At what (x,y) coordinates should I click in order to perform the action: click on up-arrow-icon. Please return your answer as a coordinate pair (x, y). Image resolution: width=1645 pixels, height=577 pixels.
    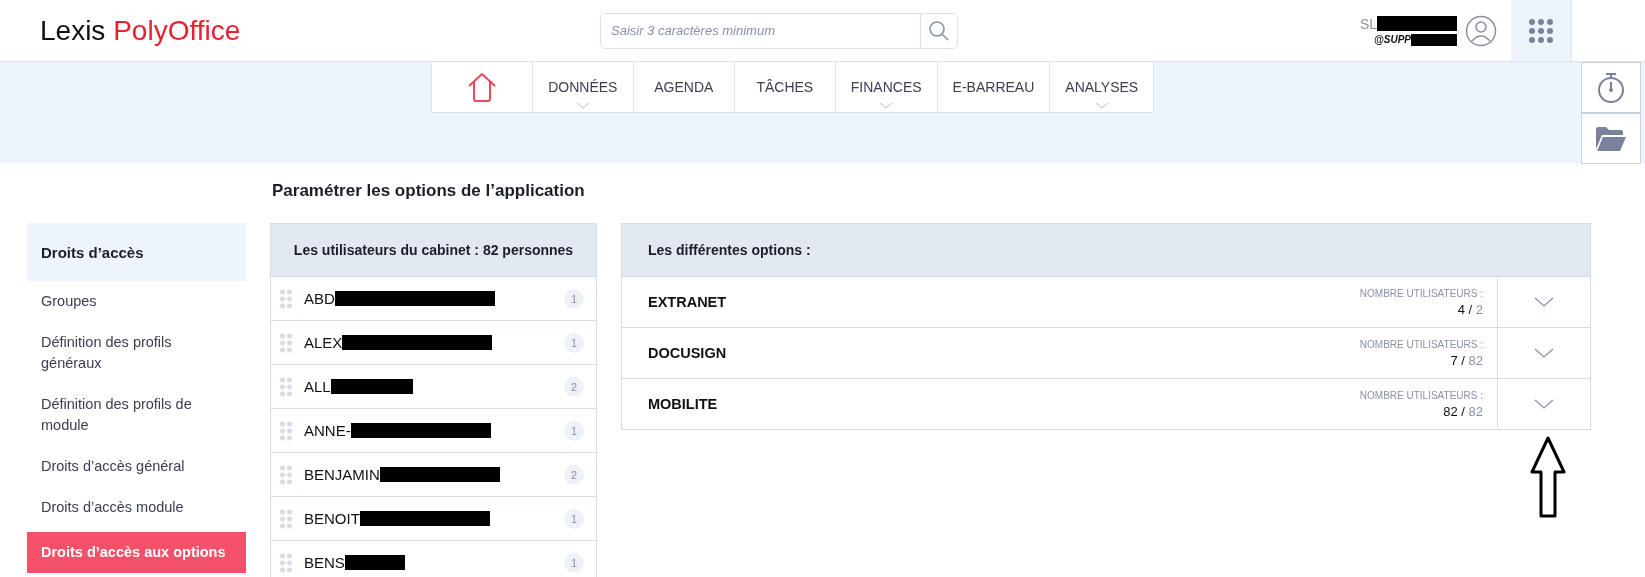
    Looking at the image, I should click on (1548, 477).